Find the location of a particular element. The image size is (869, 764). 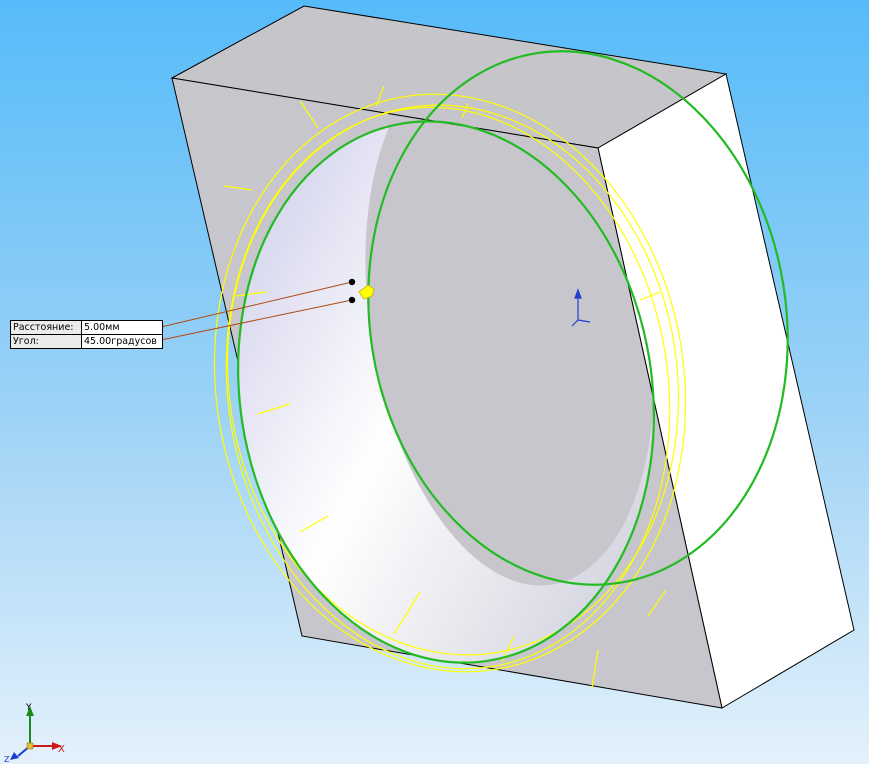

distance-row: Расстояние: 5.00мм is located at coordinates (86, 327).